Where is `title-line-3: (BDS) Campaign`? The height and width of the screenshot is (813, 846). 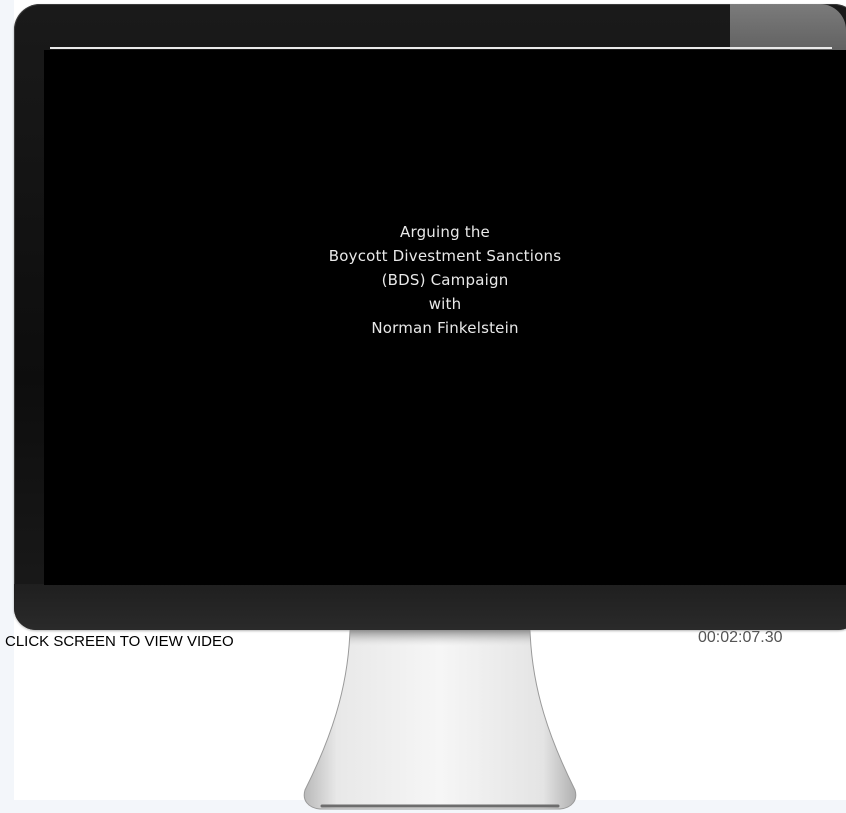 title-line-3: (BDS) Campaign is located at coordinates (445, 280).